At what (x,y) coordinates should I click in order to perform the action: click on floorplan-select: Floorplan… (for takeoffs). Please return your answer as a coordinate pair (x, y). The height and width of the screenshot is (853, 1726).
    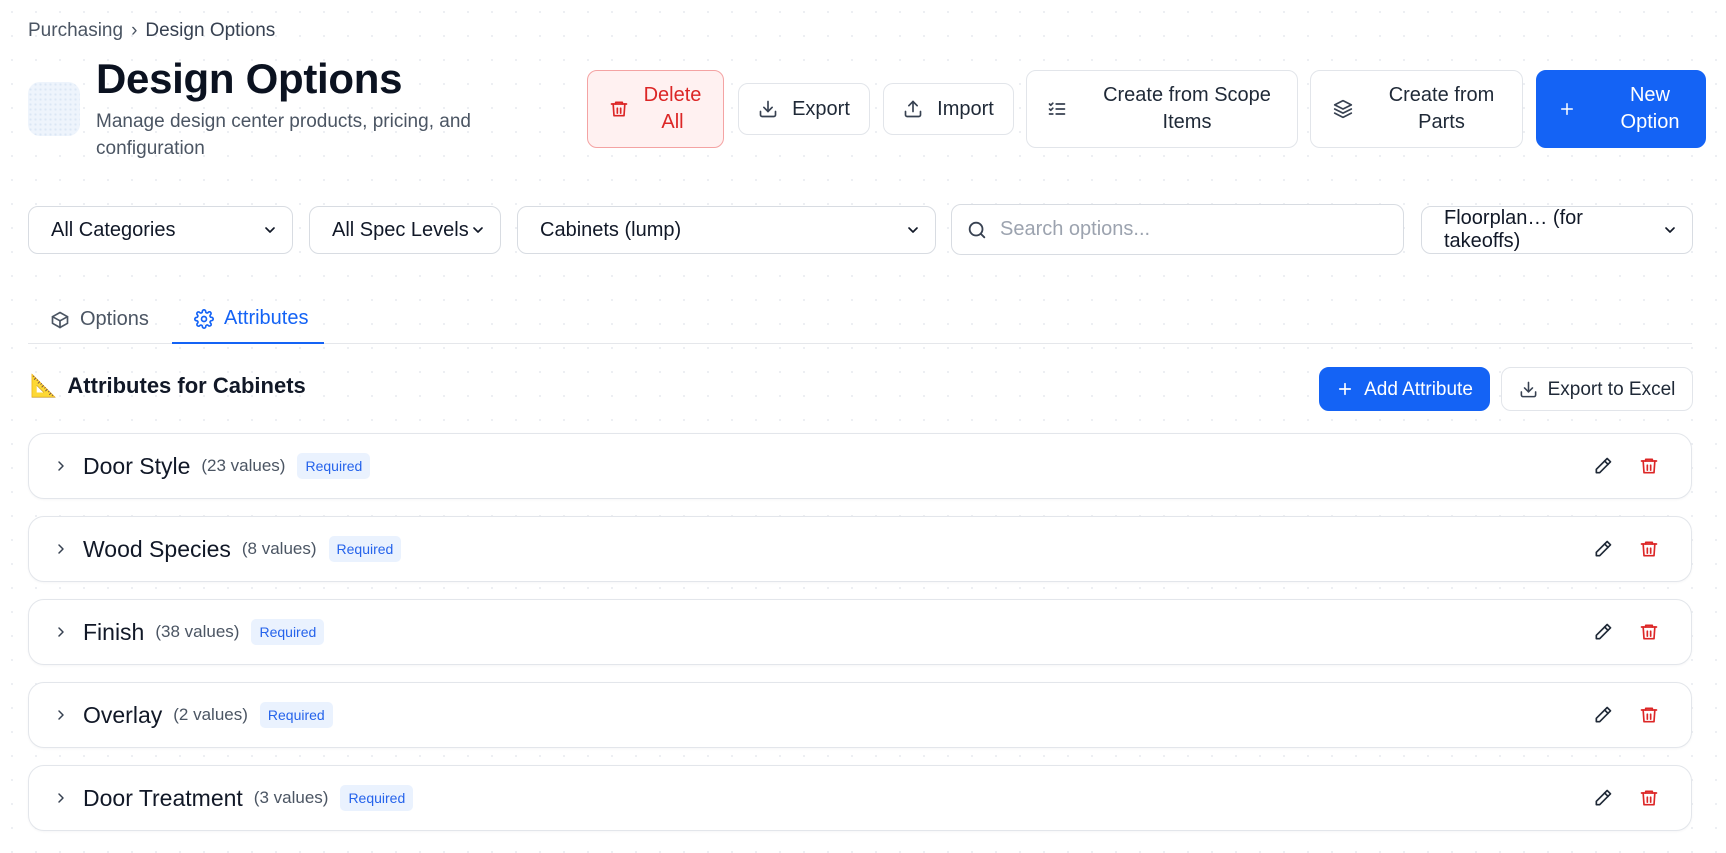
    Looking at the image, I should click on (1557, 230).